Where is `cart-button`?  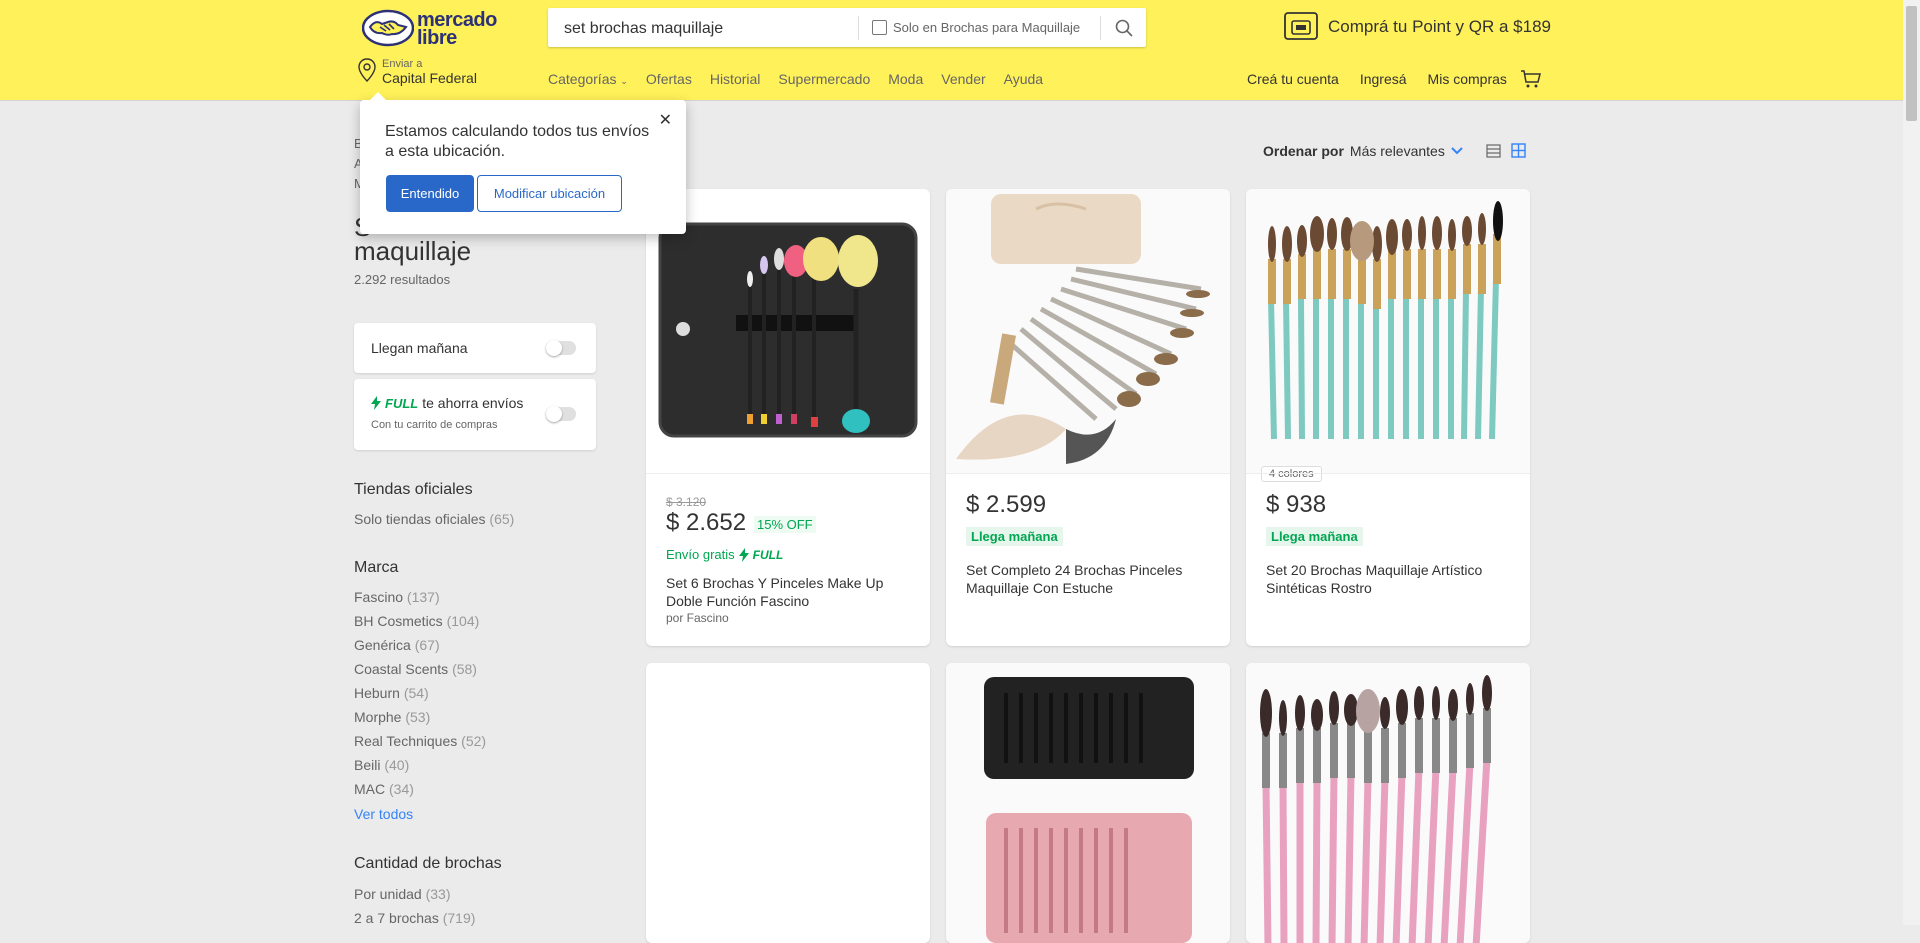
cart-button is located at coordinates (1531, 81).